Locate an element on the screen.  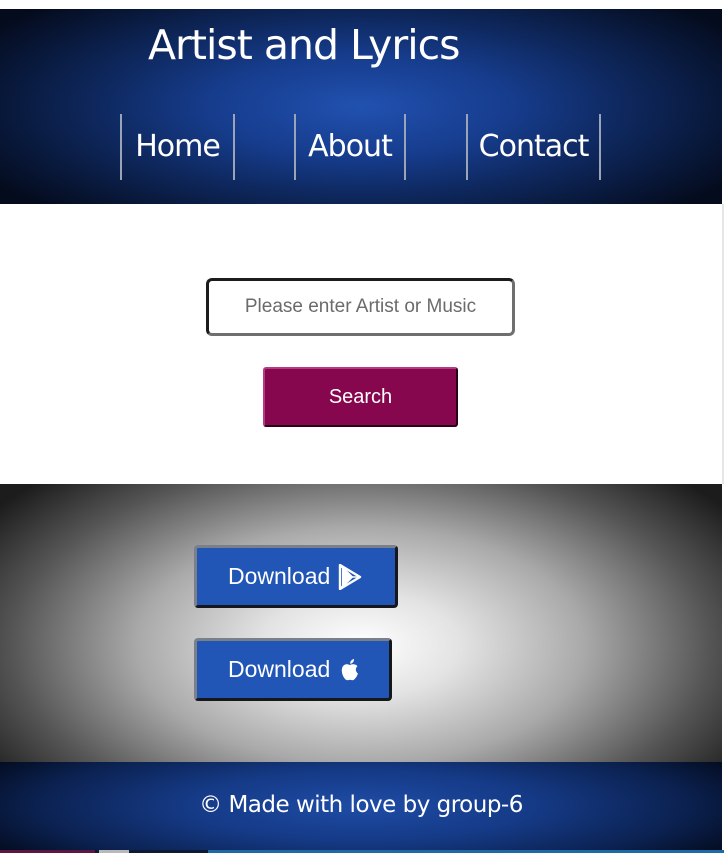
footer-credit: © Made with love by group-6 is located at coordinates (361, 805).